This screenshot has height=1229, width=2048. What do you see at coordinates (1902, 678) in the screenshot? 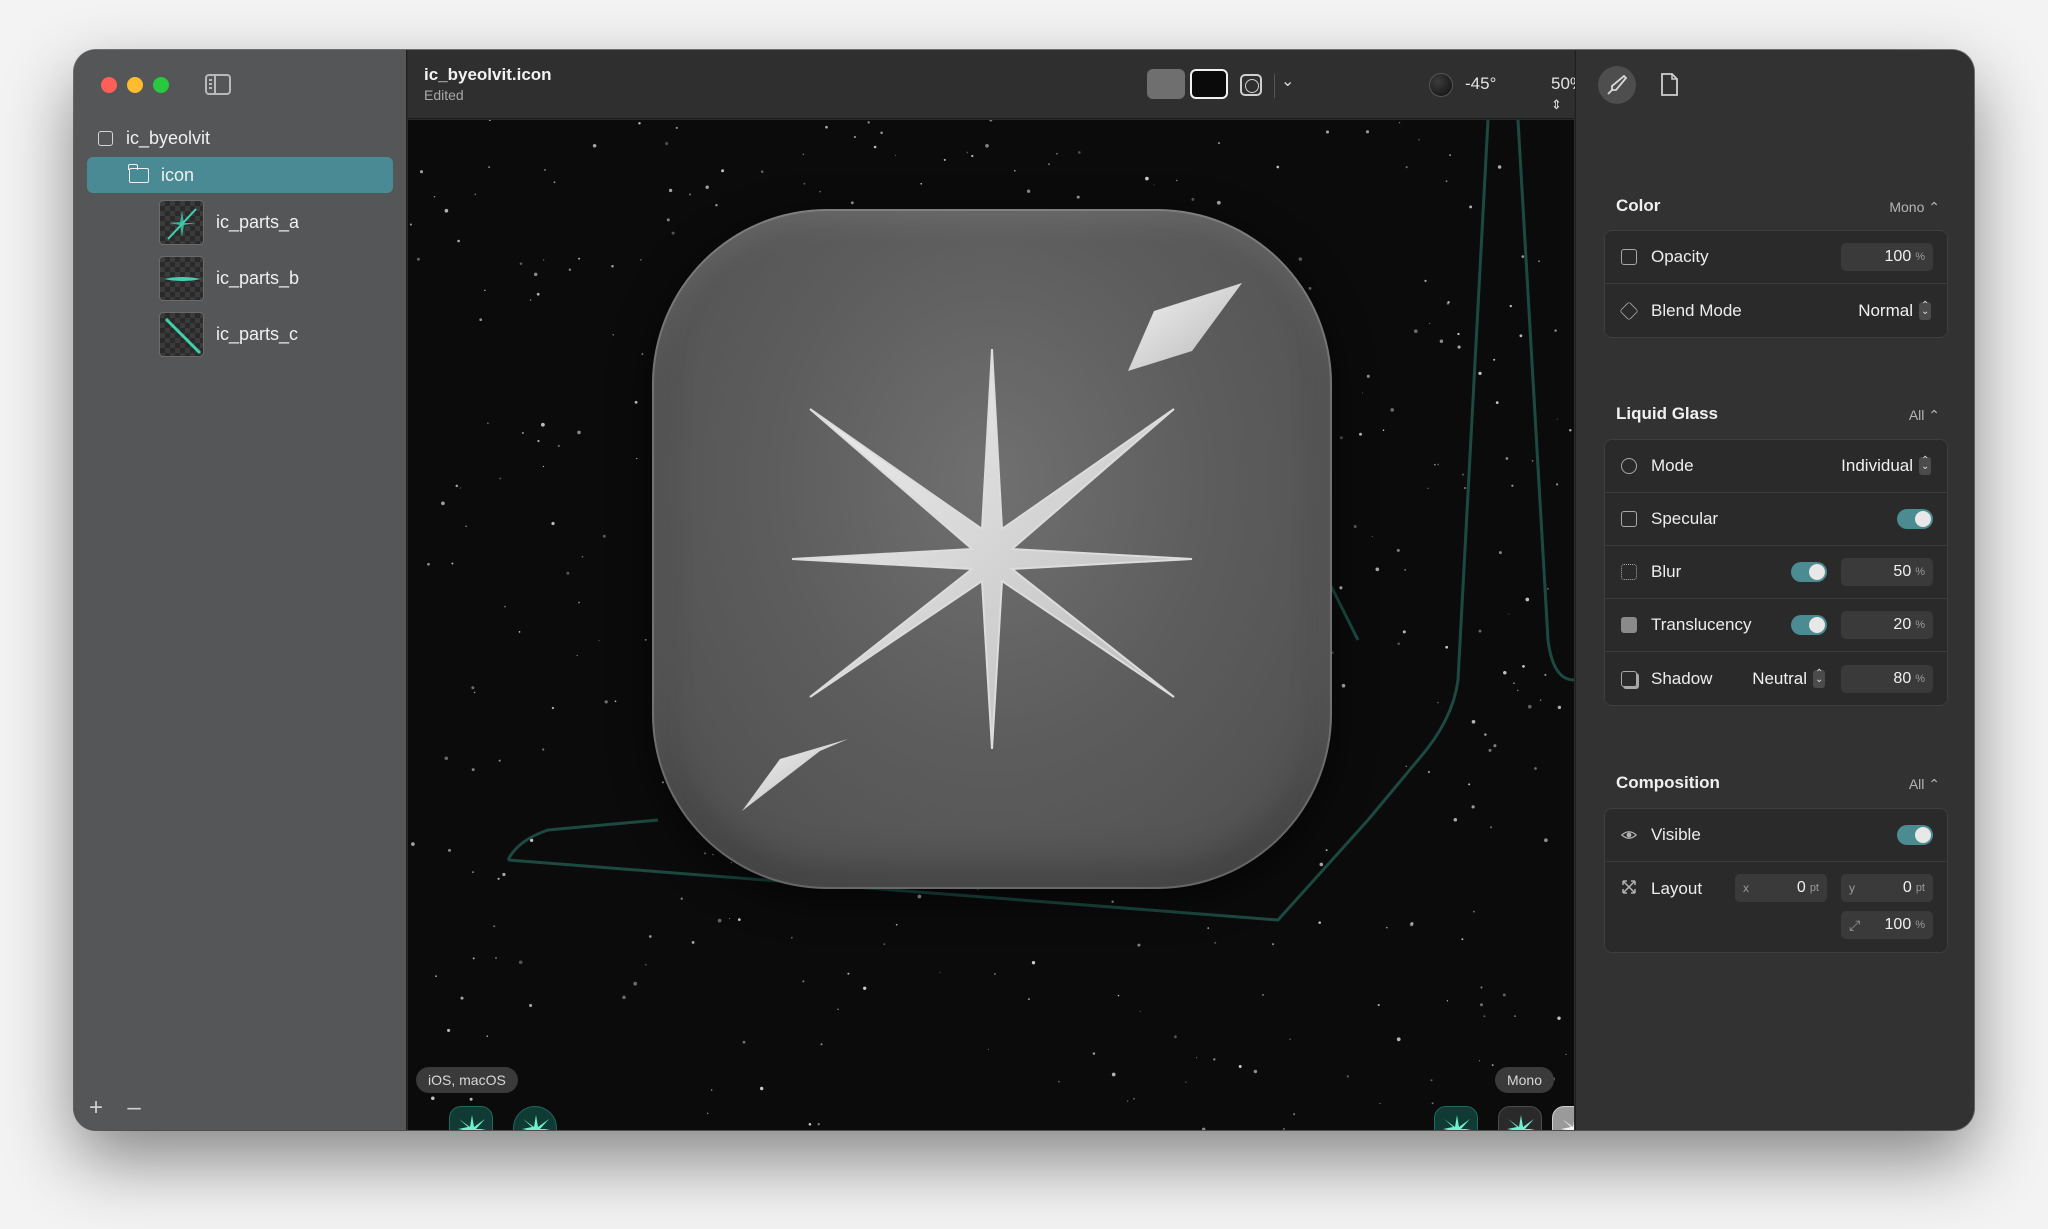
I see `shadow-value: 80` at bounding box center [1902, 678].